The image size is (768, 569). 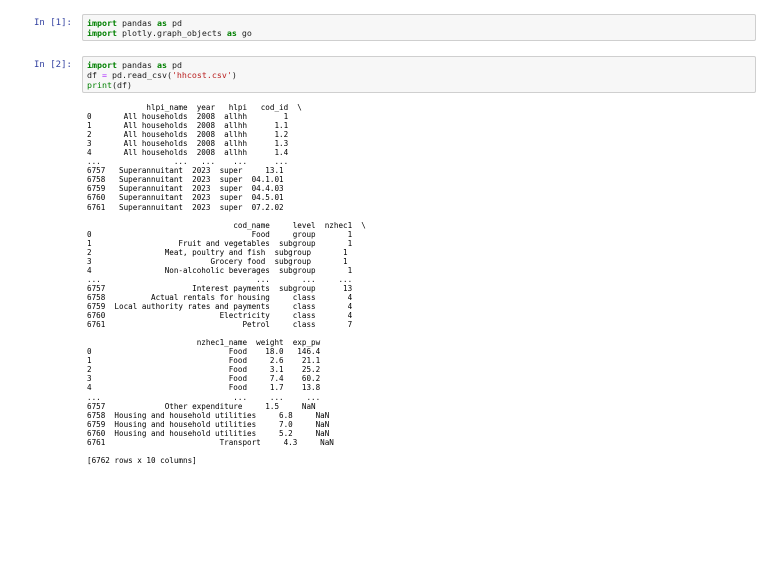 I want to click on output-line: 6760 Electricity class 4, so click(x=220, y=316).